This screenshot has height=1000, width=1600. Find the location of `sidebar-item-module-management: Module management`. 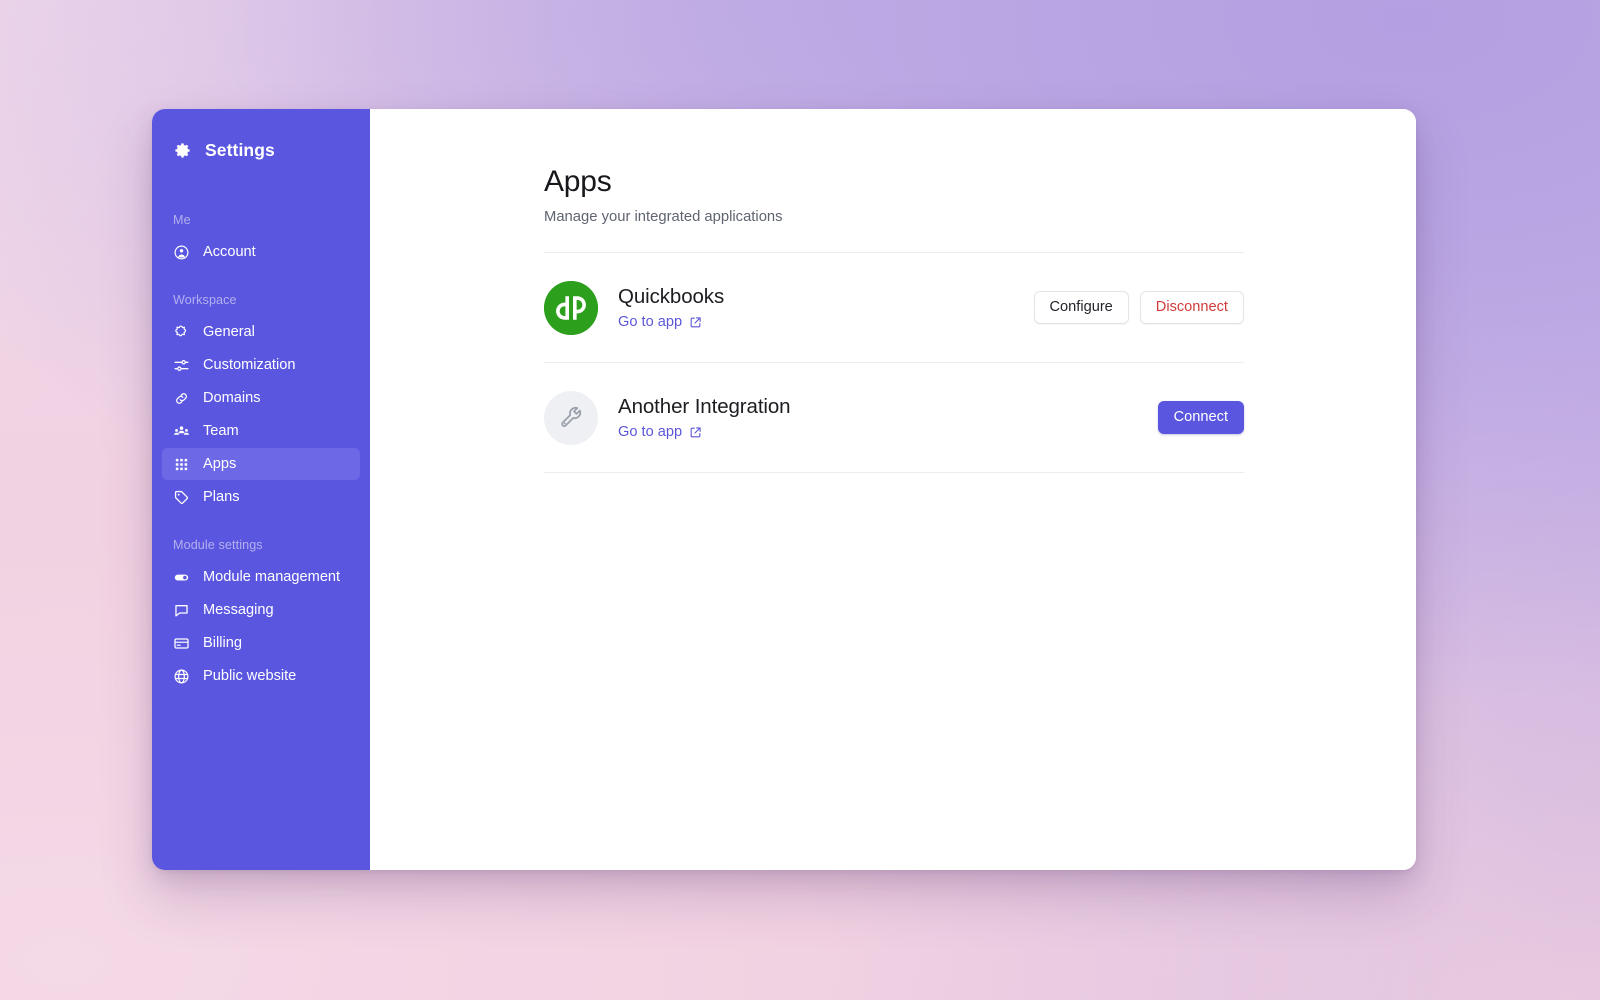

sidebar-item-module-management: Module management is located at coordinates (261, 577).